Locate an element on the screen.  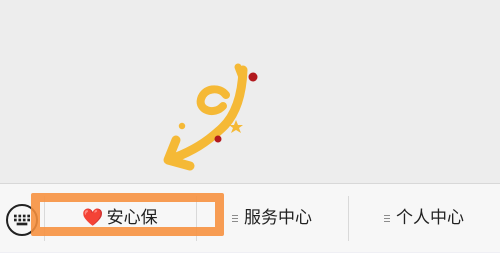
menu-item-label: 服务中心 is located at coordinates (278, 218).